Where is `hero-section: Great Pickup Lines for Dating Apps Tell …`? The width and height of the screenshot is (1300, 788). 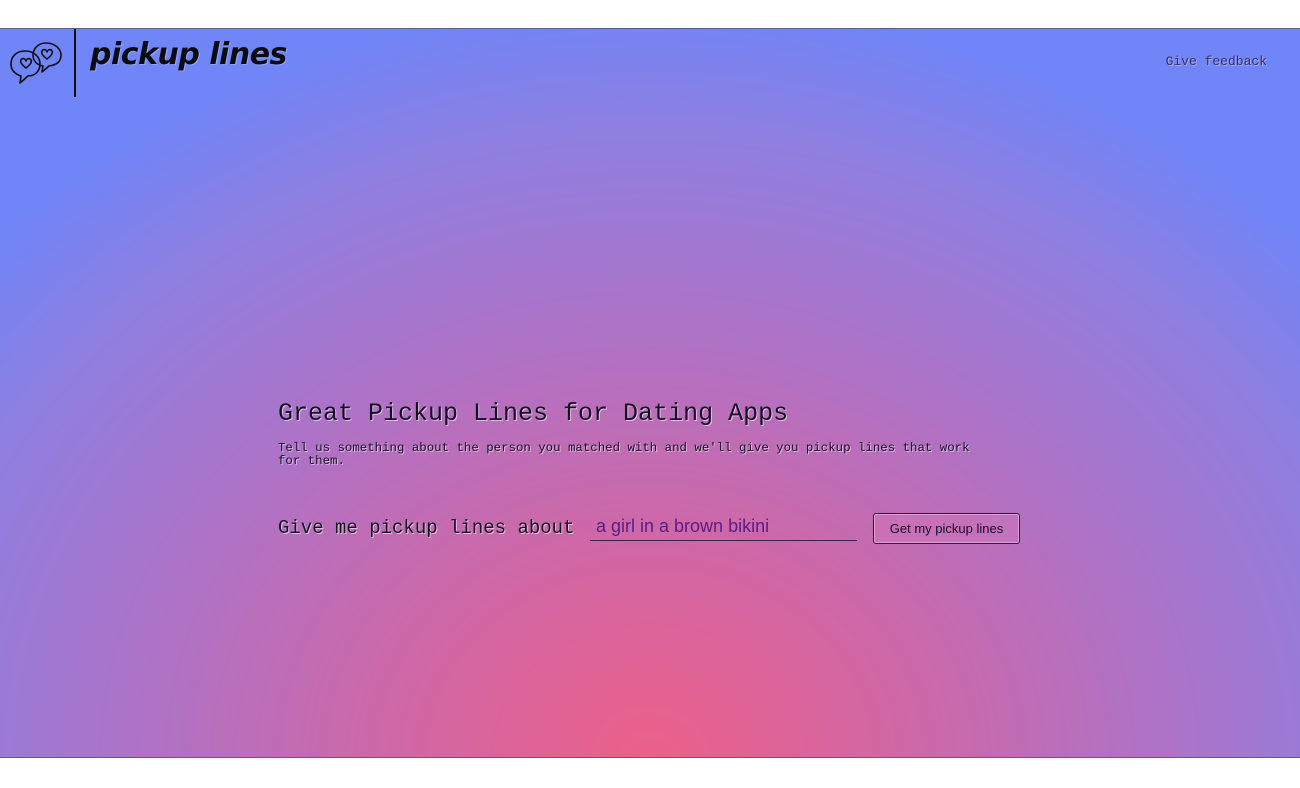 hero-section: Great Pickup Lines for Dating Apps Tell … is located at coordinates (649, 471).